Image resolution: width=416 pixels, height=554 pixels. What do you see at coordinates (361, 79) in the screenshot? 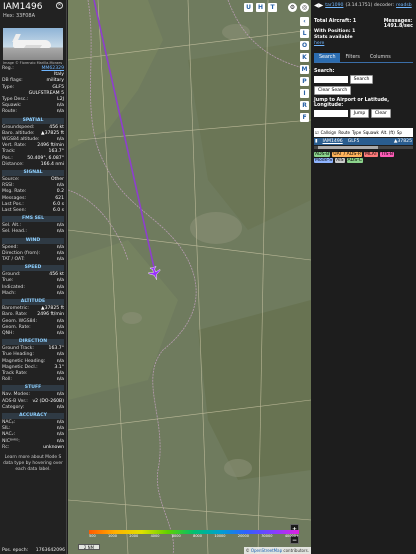
I see `search-button: Search` at bounding box center [361, 79].